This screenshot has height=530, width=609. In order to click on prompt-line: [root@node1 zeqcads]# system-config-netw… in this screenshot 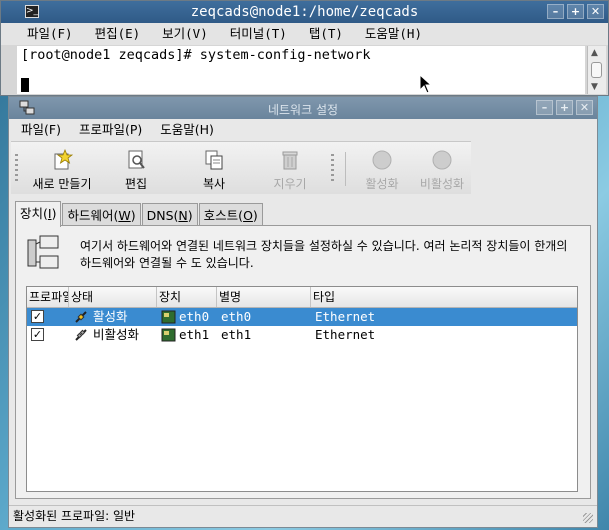, I will do `click(196, 55)`.